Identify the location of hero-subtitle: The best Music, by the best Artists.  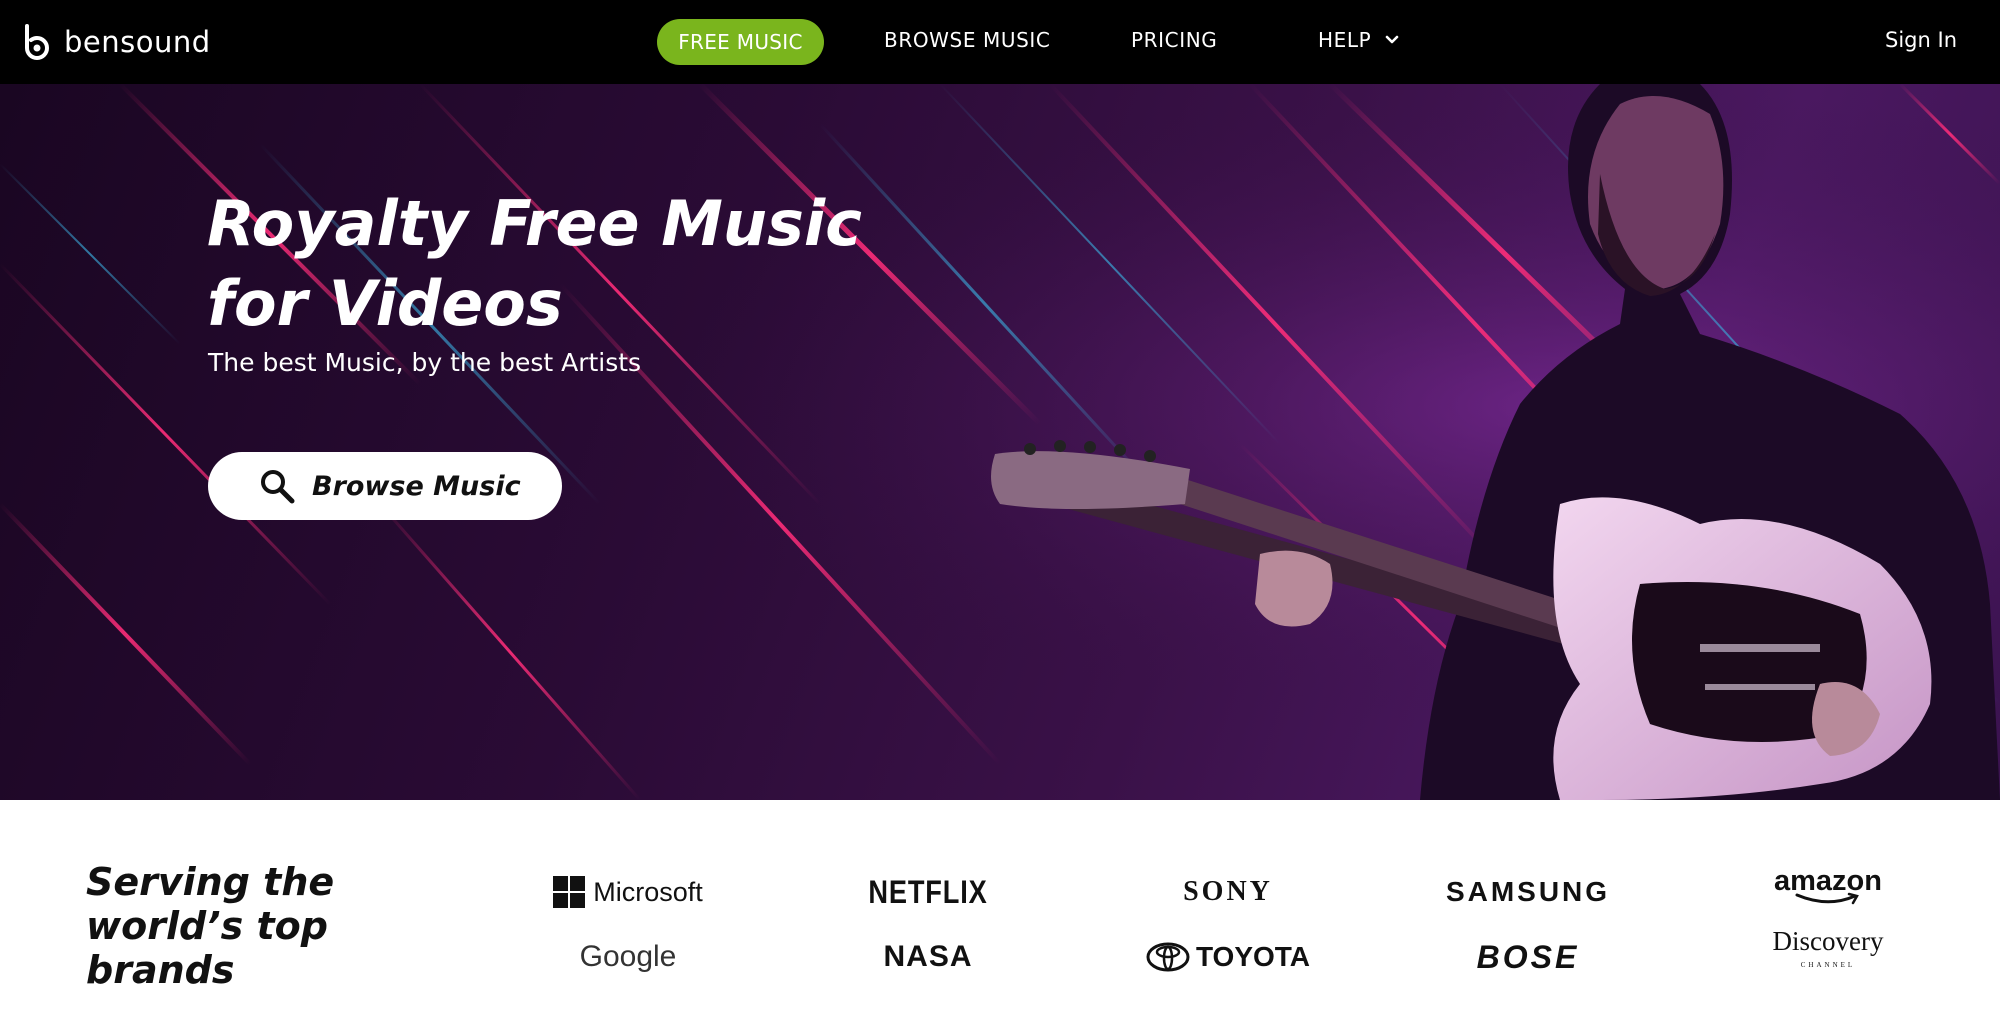
(425, 362).